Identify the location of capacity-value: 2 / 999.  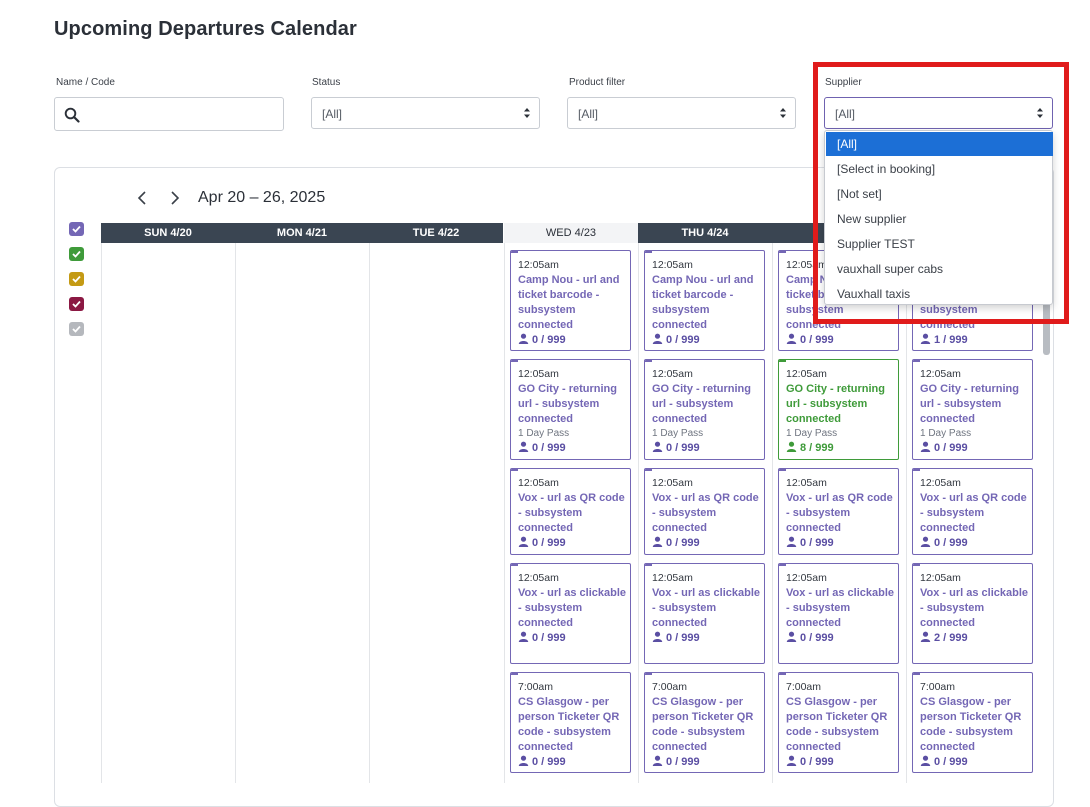
(951, 638).